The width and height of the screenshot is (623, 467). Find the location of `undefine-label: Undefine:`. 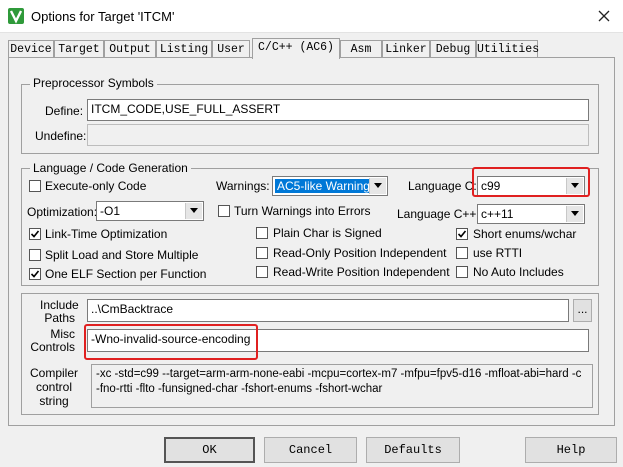

undefine-label: Undefine: is located at coordinates (61, 136).